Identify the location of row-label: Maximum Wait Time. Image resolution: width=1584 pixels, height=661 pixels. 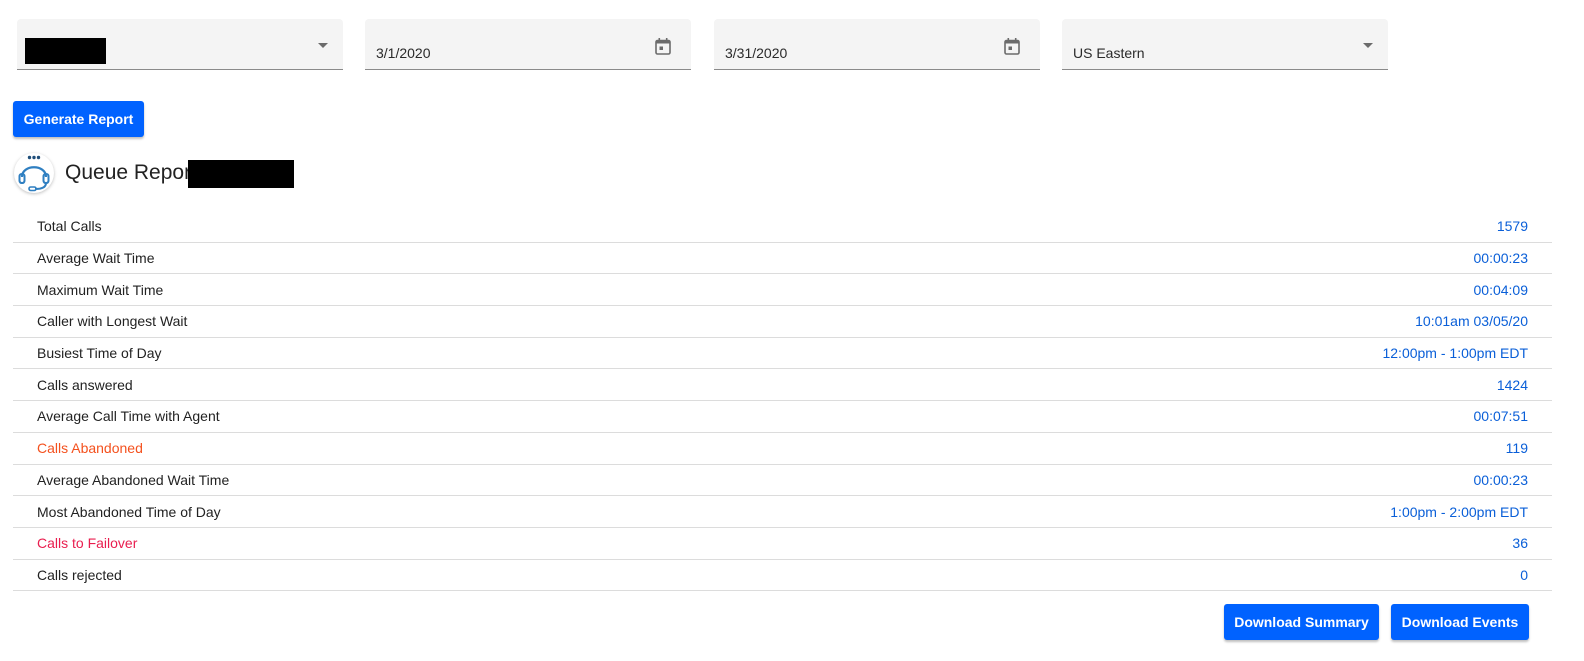
(100, 289).